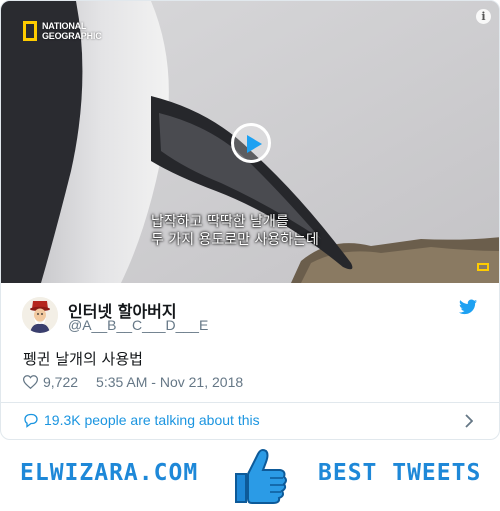  What do you see at coordinates (468, 307) in the screenshot?
I see `twitter-bird-icon` at bounding box center [468, 307].